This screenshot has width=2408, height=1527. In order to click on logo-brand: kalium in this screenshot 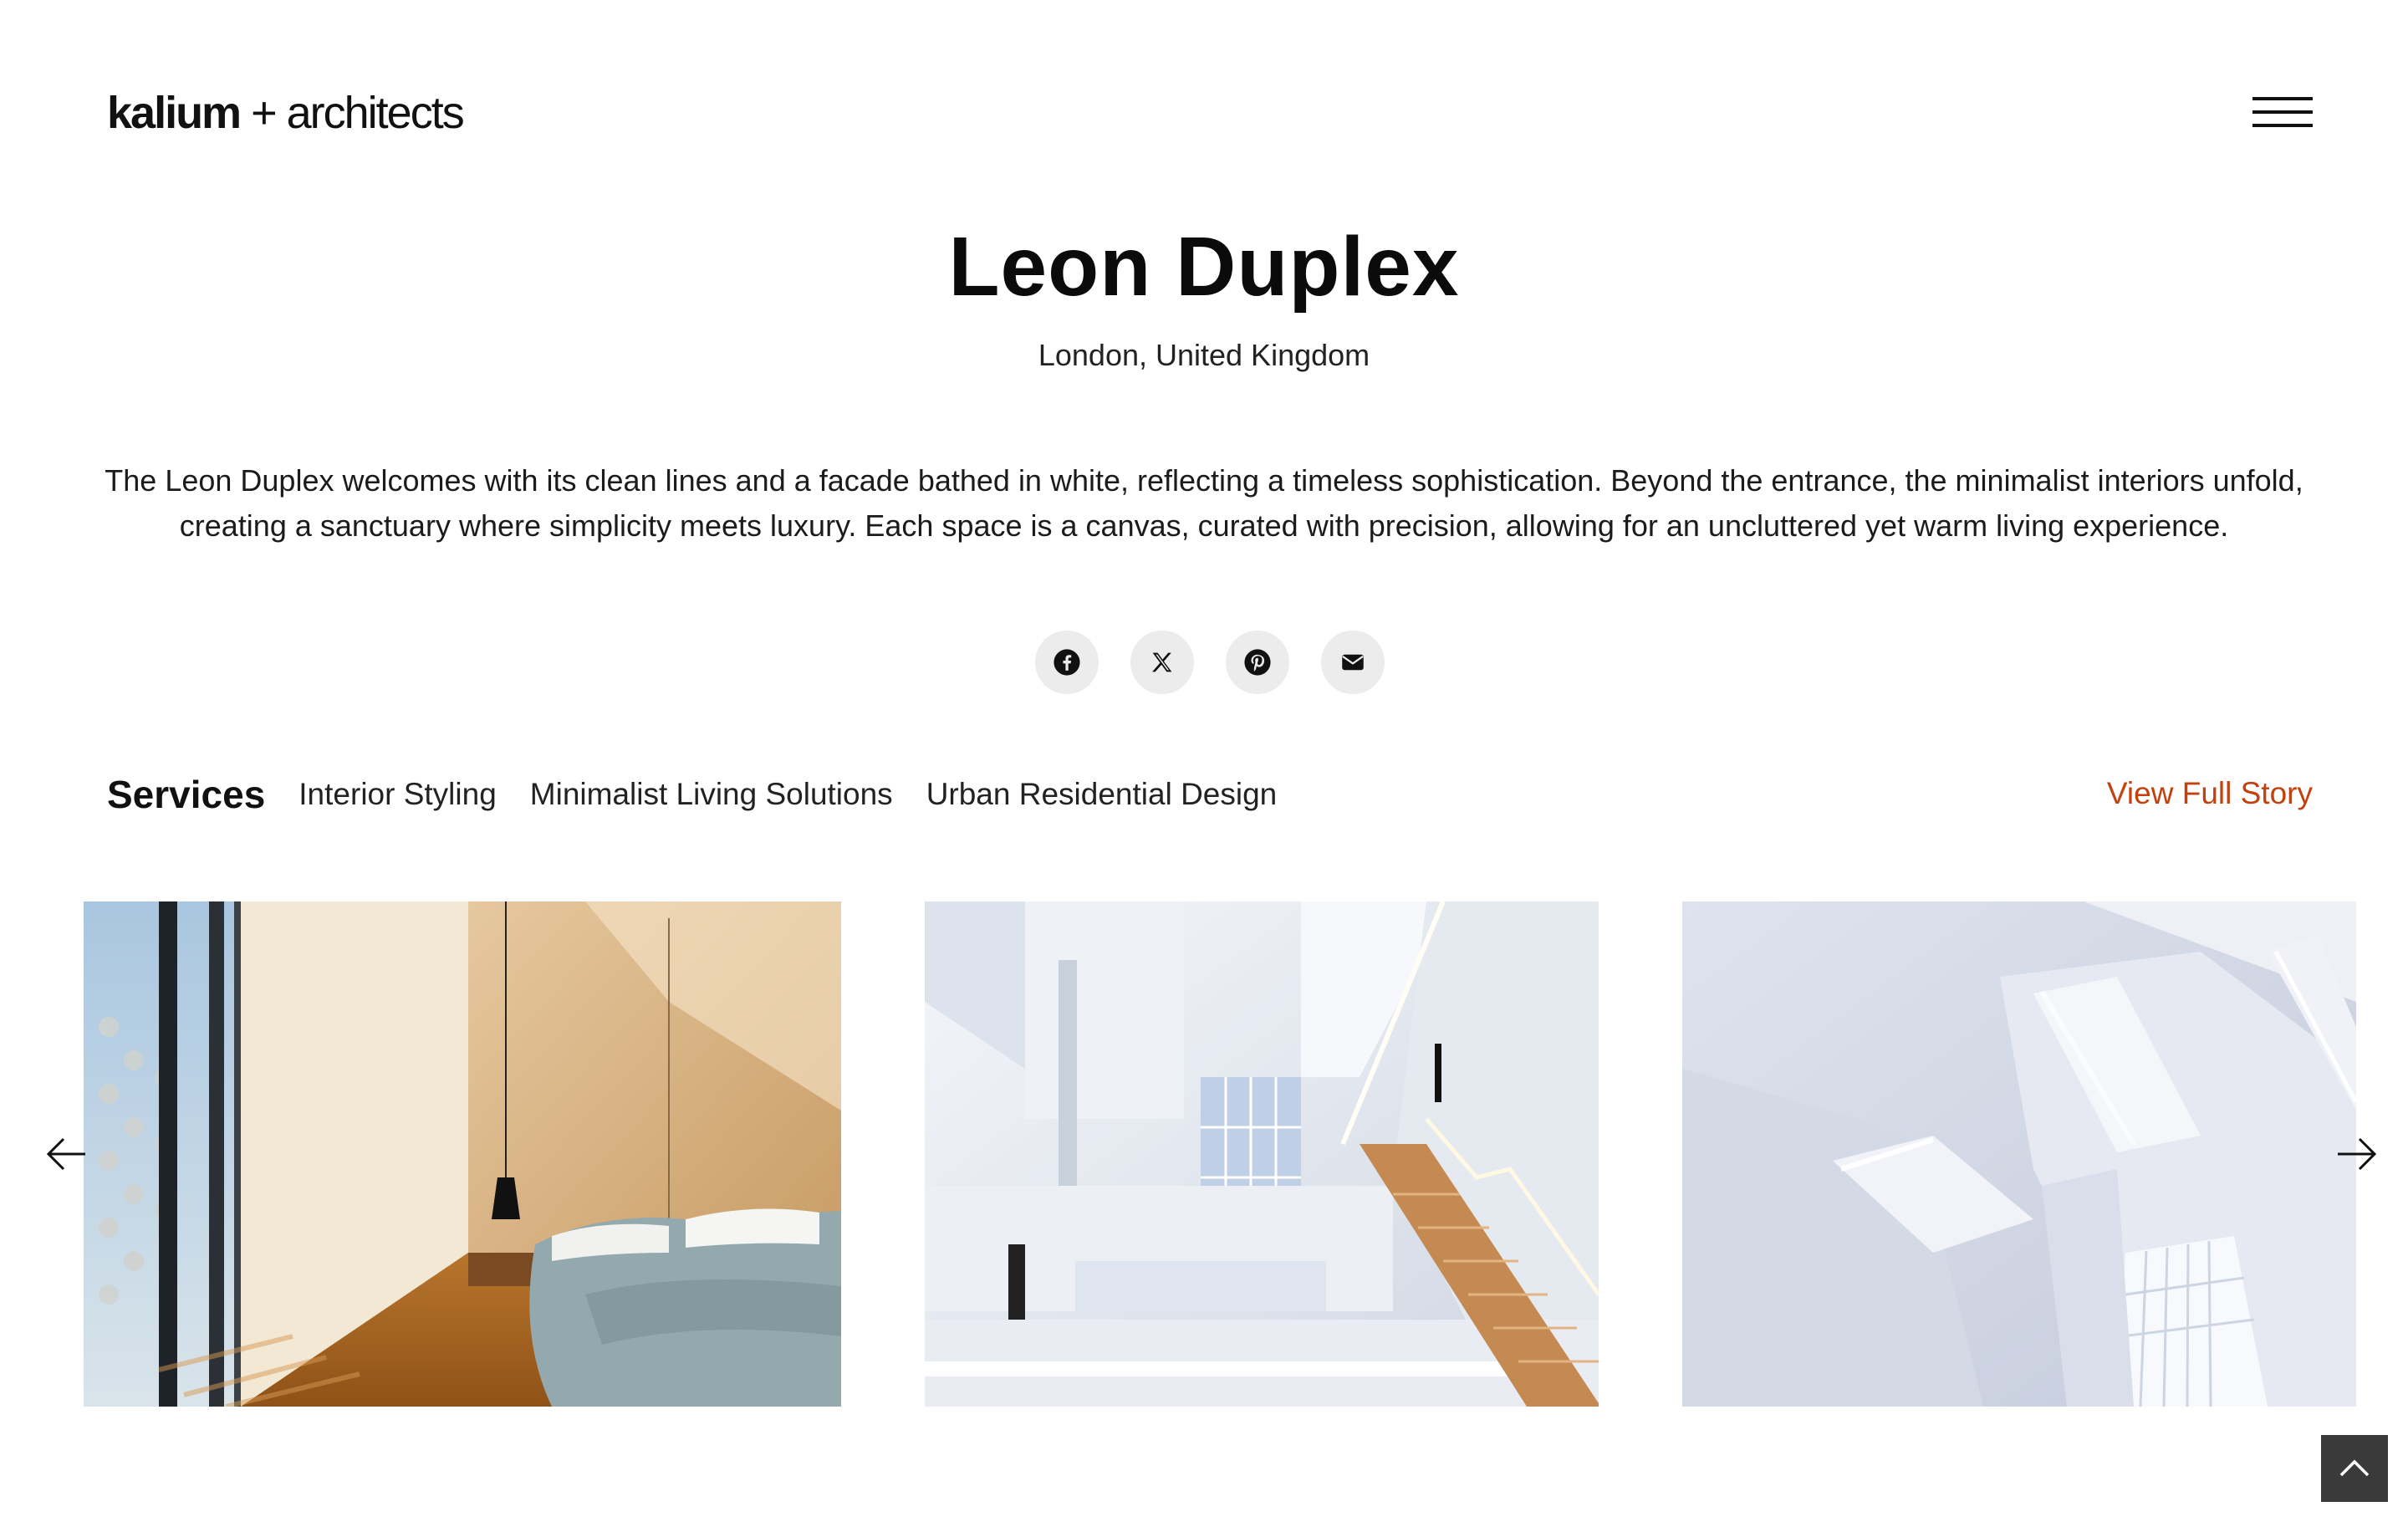, I will do `click(175, 113)`.